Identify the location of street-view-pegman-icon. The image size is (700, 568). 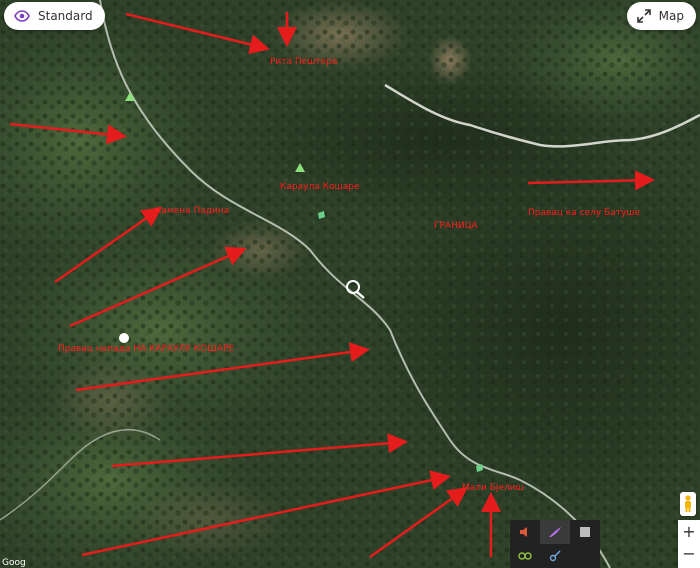
(688, 504).